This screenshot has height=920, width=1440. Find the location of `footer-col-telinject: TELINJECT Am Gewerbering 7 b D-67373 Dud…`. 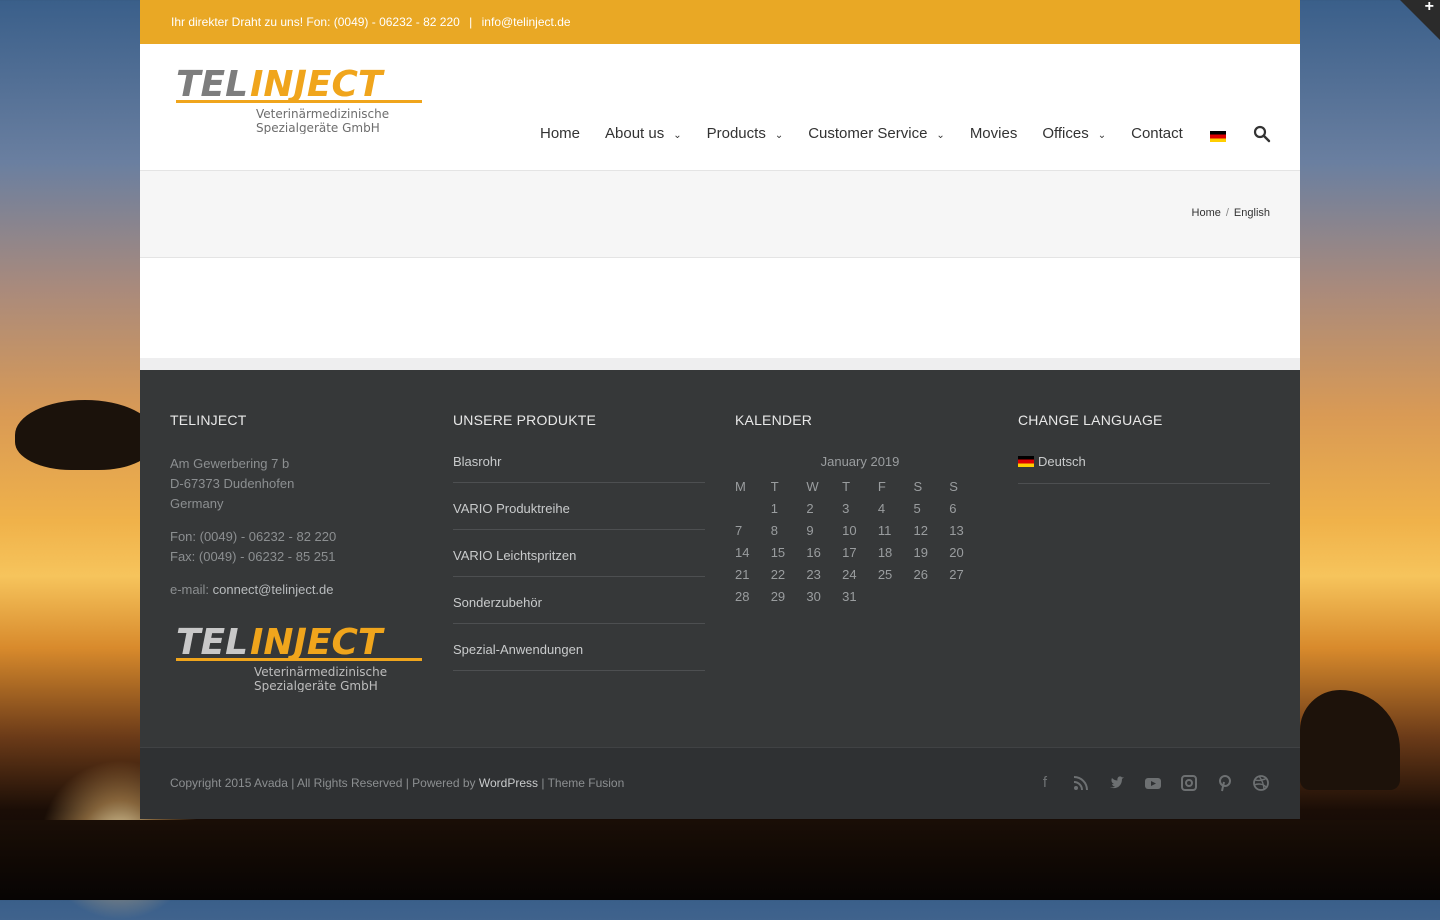

footer-col-telinject: TELINJECT Am Gewerbering 7 b D-67373 Dud… is located at coordinates (253, 512).